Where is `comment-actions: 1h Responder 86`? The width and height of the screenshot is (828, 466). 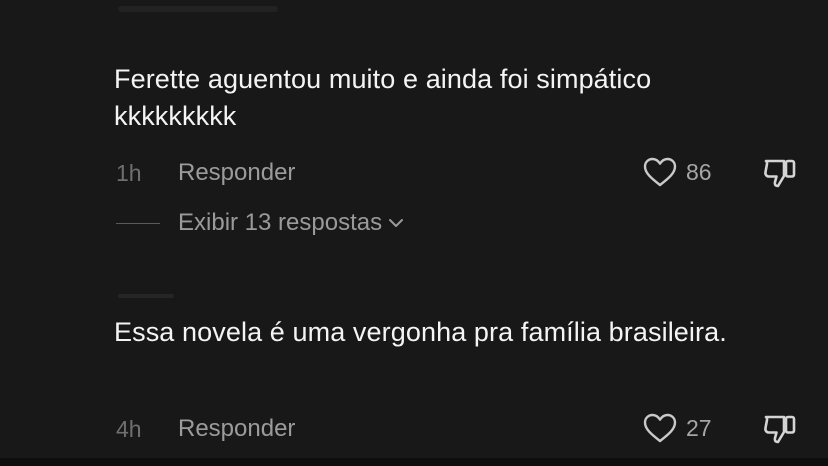
comment-actions: 1h Responder 86 is located at coordinates (471, 173).